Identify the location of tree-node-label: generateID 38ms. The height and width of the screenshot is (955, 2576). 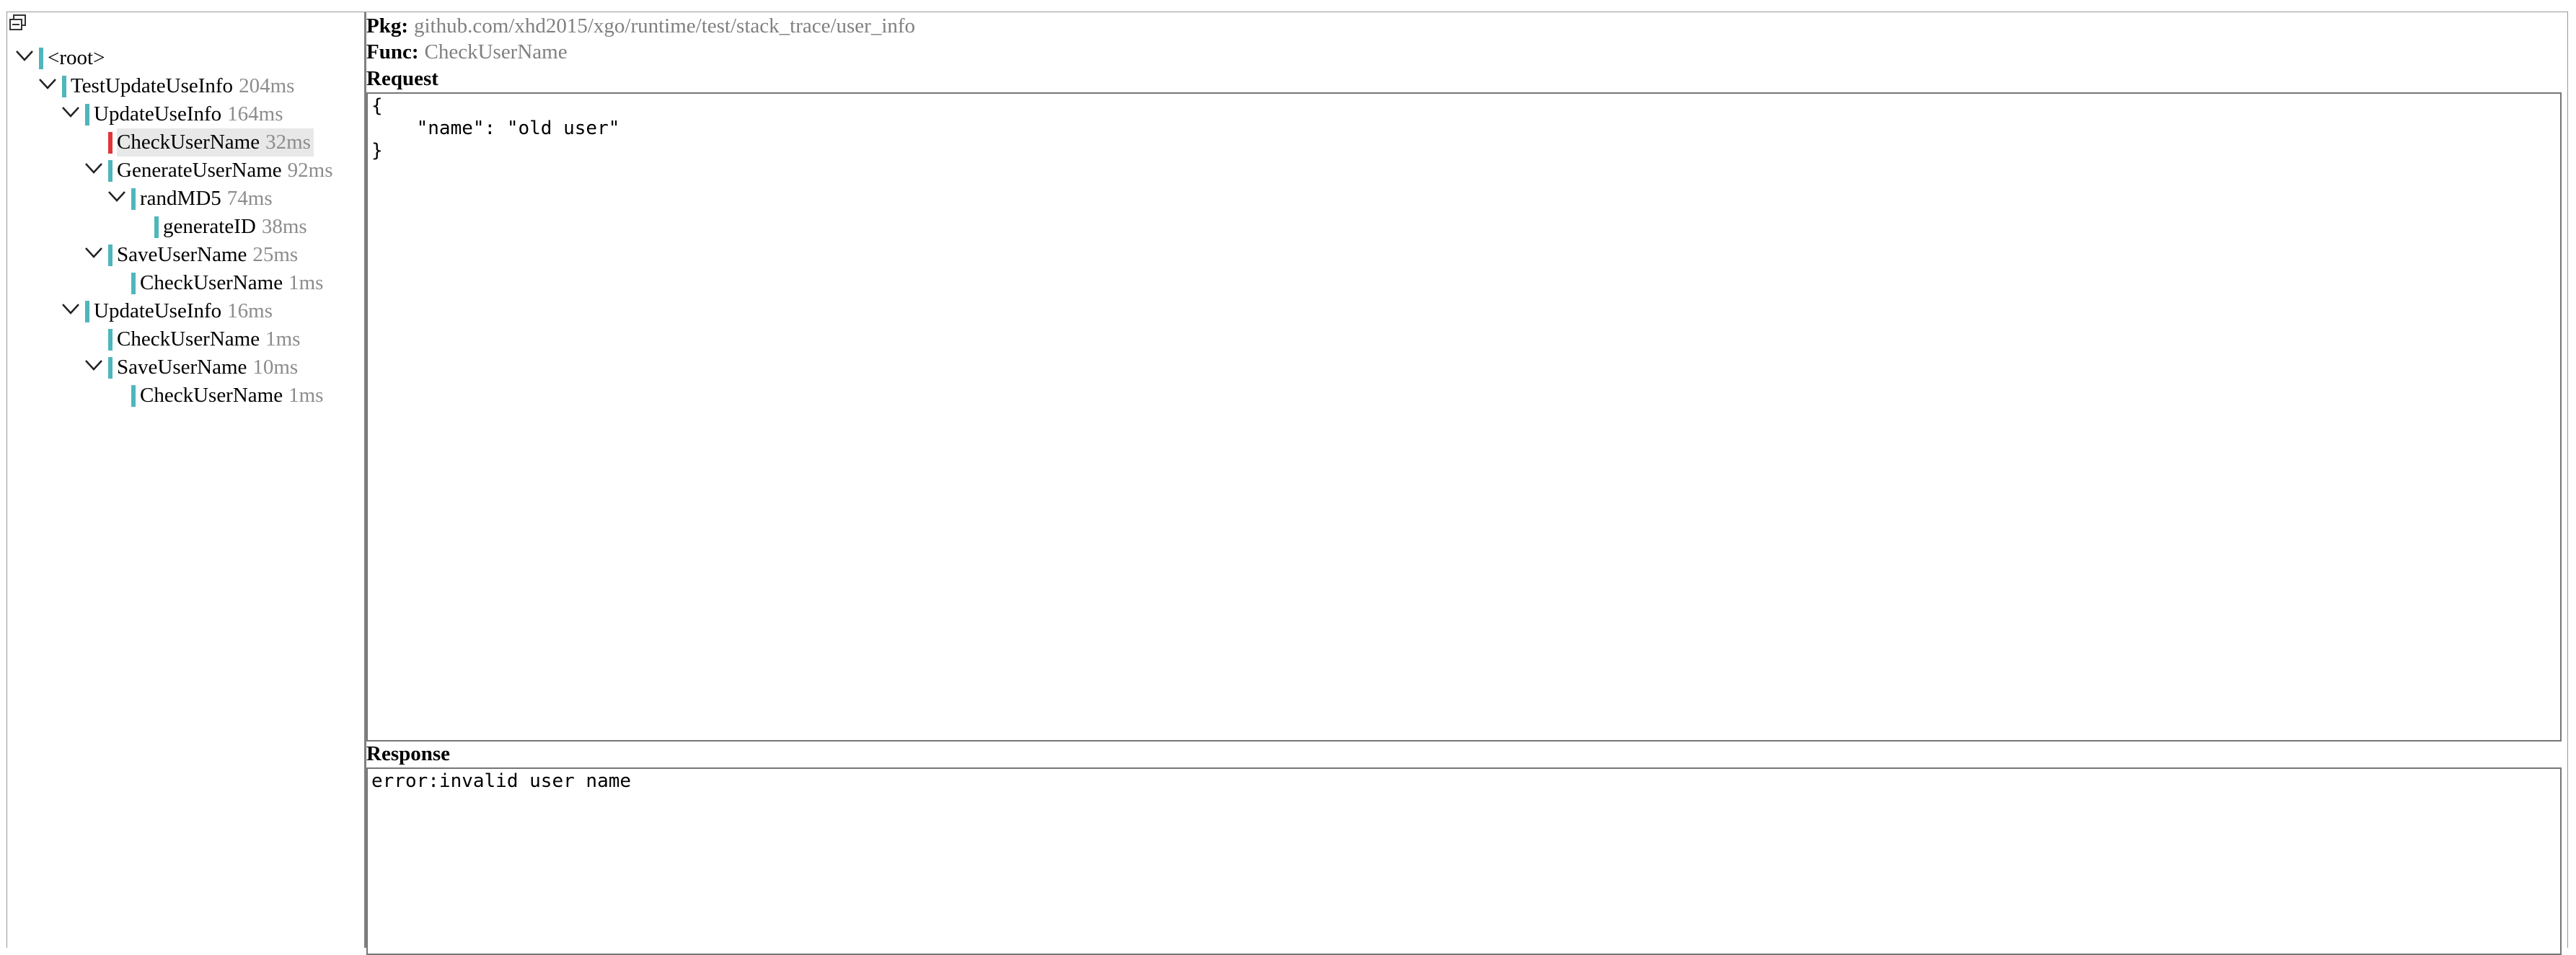
(236, 227).